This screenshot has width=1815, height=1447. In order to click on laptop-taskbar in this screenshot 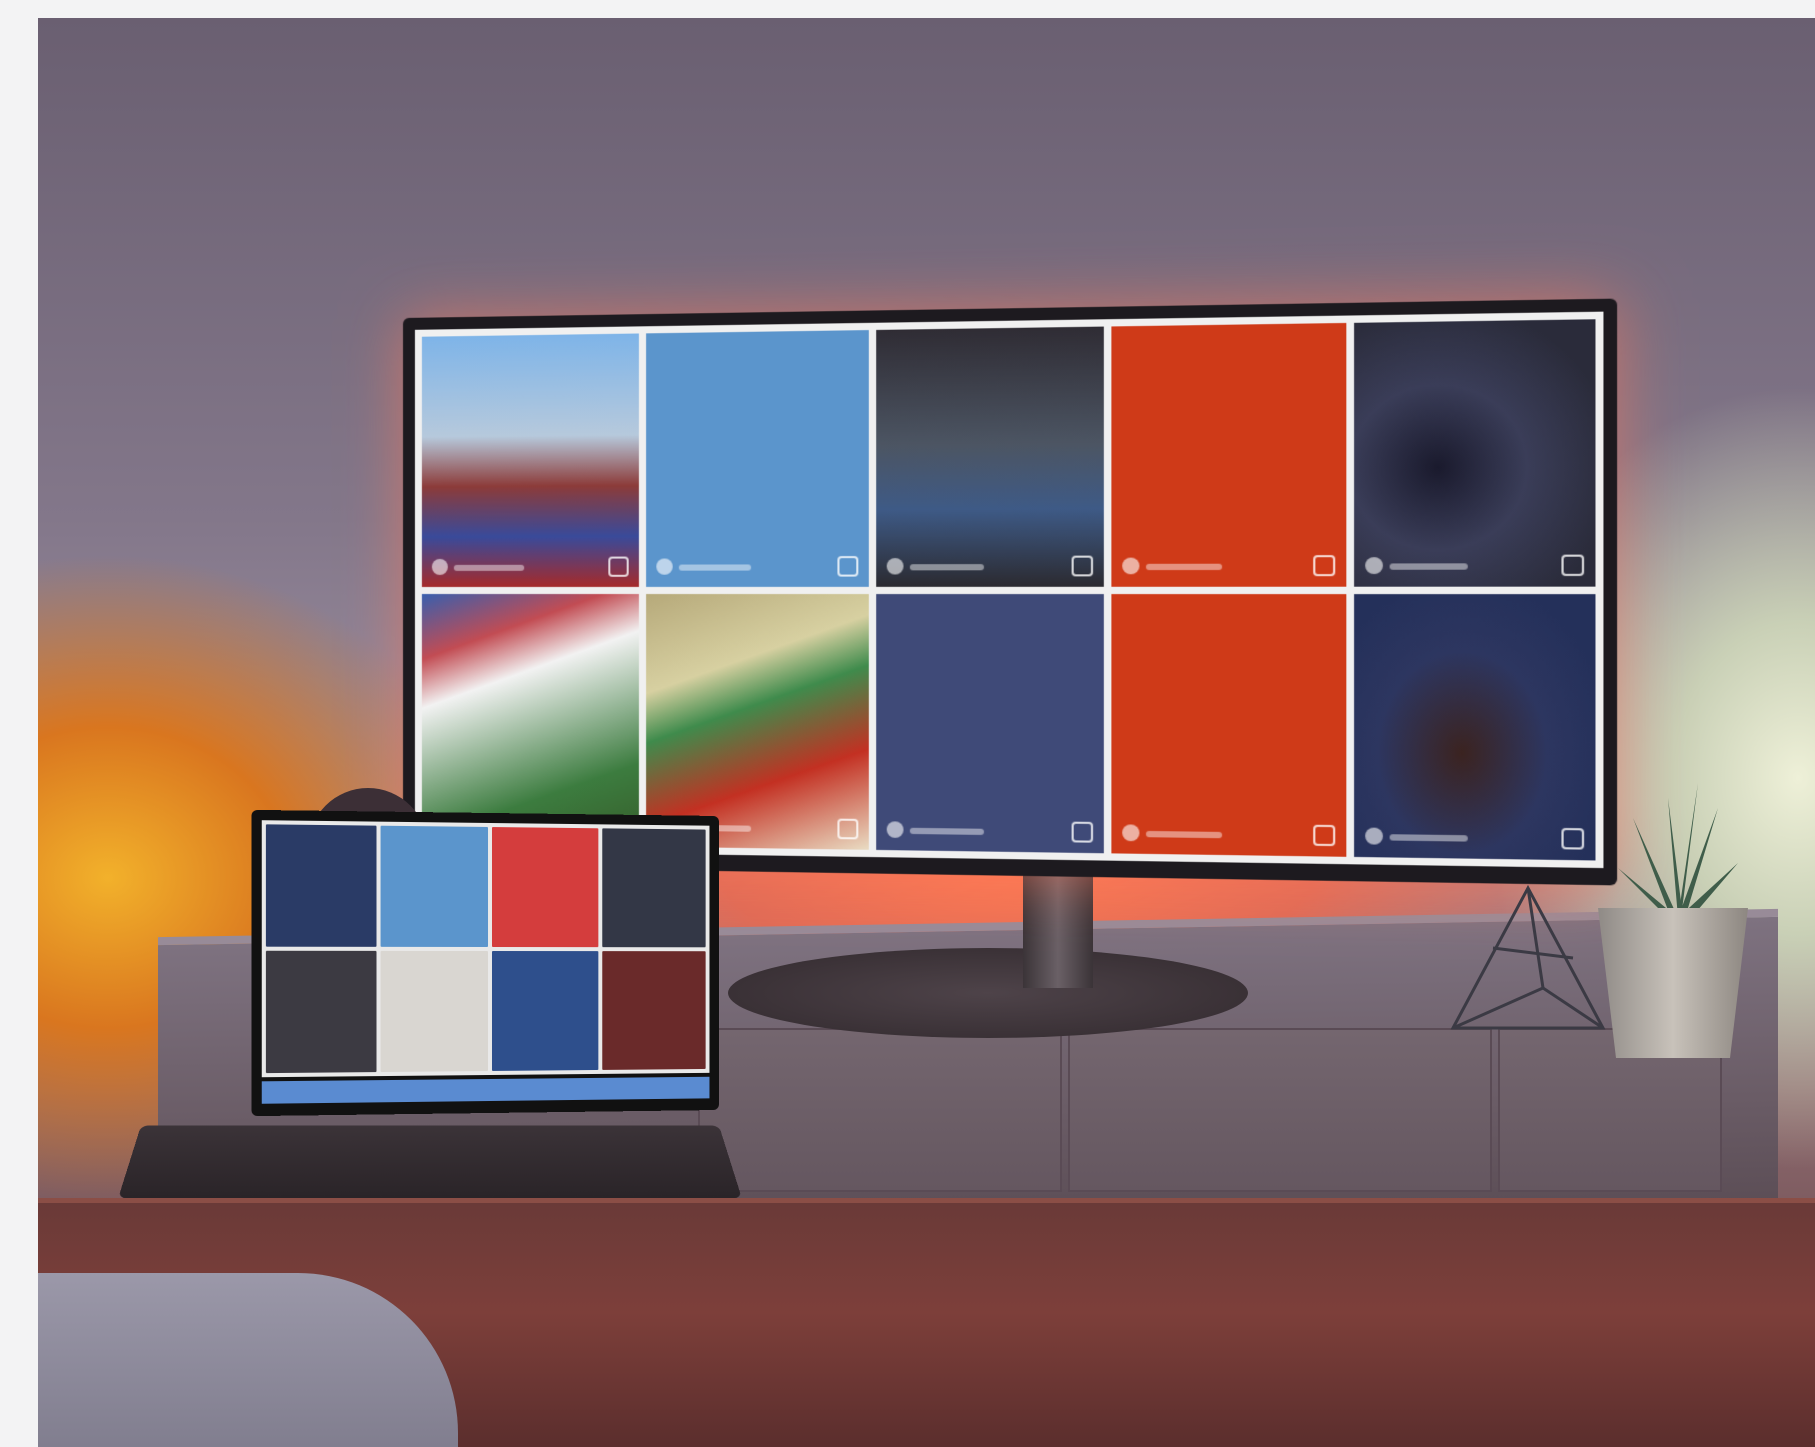, I will do `click(485, 1090)`.